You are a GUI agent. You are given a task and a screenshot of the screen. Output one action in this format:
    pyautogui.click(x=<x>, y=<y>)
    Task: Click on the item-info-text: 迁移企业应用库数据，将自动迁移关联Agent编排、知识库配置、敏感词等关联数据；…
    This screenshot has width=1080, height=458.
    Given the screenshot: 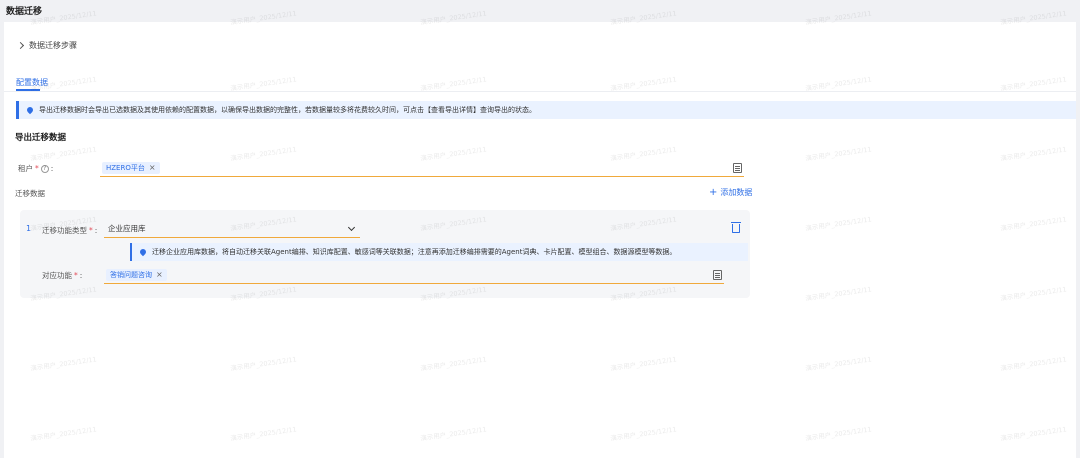 What is the action you would take?
    pyautogui.click(x=414, y=252)
    